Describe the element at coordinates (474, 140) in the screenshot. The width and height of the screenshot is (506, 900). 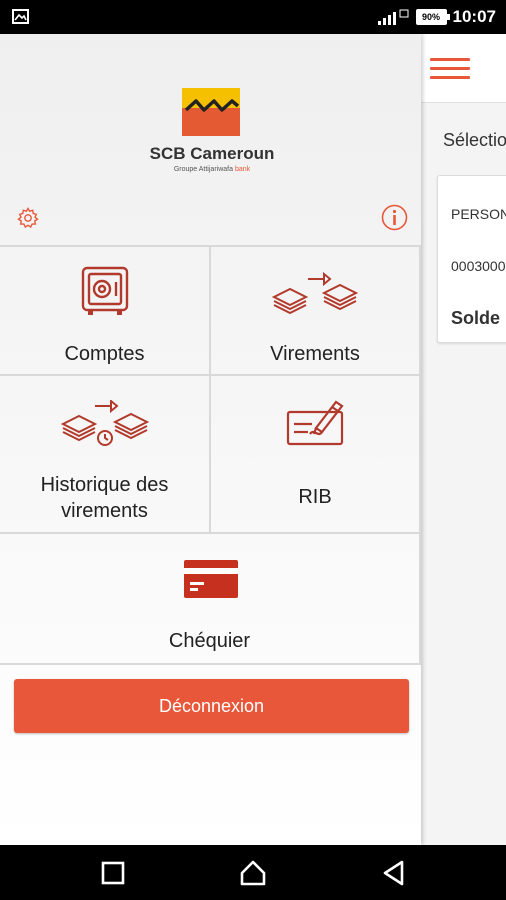
I see `select-account-label: Sélectio` at that location.